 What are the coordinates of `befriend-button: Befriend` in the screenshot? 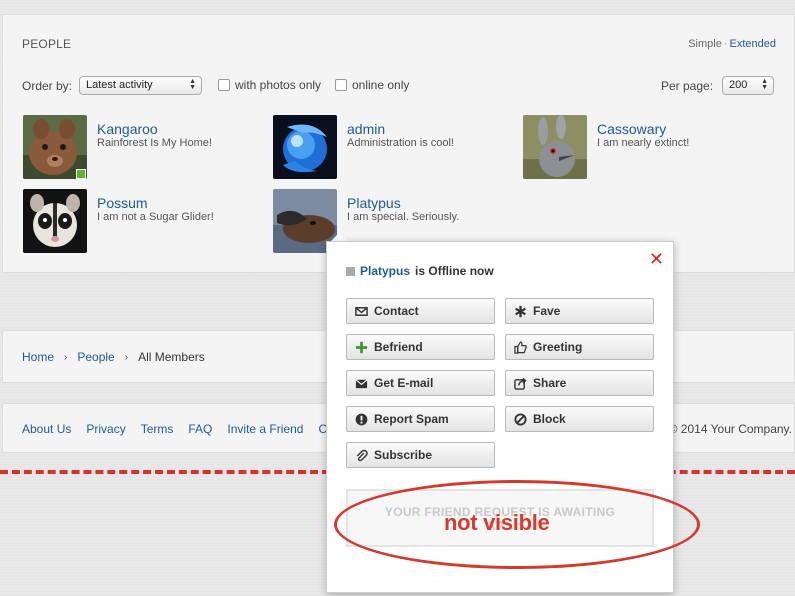 It's located at (420, 347).